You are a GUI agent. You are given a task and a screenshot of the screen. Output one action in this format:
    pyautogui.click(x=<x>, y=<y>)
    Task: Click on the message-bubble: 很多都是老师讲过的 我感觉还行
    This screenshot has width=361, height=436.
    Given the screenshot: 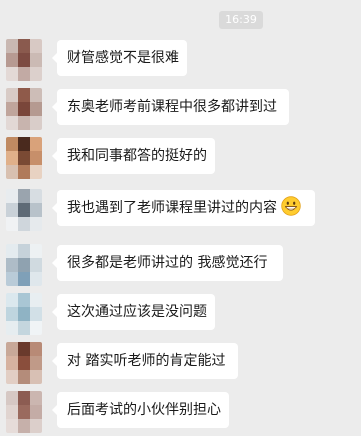 What is the action you would take?
    pyautogui.click(x=167, y=263)
    